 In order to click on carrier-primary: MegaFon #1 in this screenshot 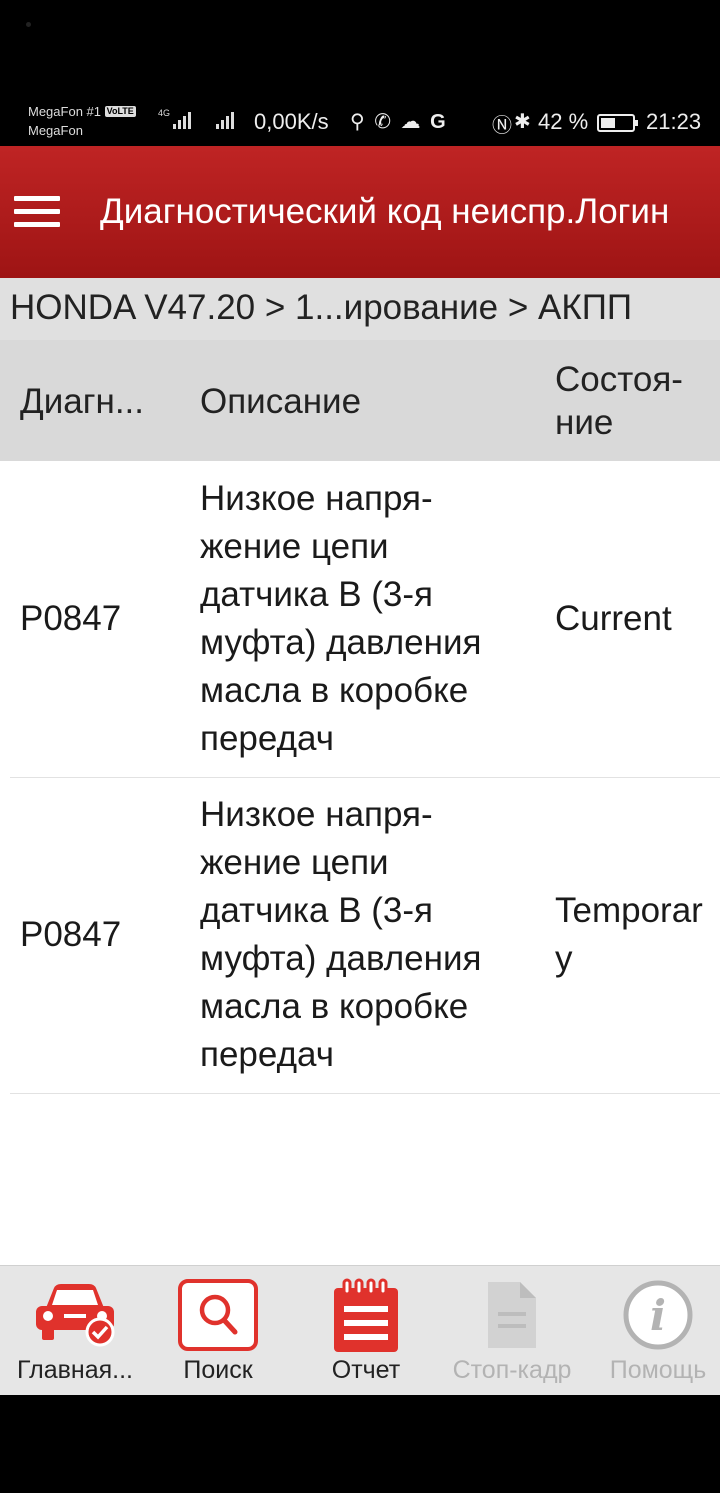, I will do `click(64, 111)`.